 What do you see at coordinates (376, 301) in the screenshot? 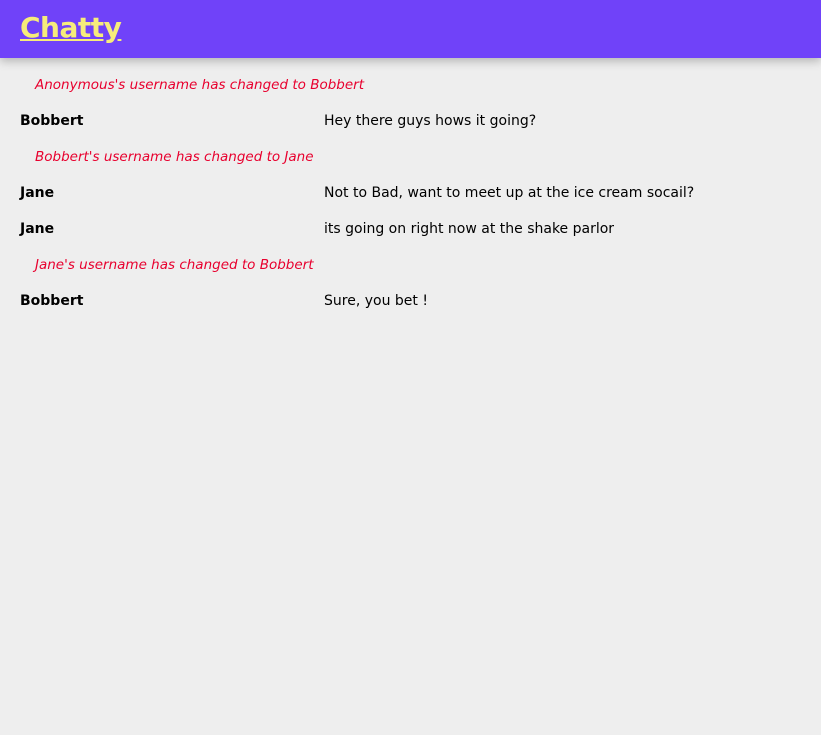
I see `message-content: Sure, you bet !` at bounding box center [376, 301].